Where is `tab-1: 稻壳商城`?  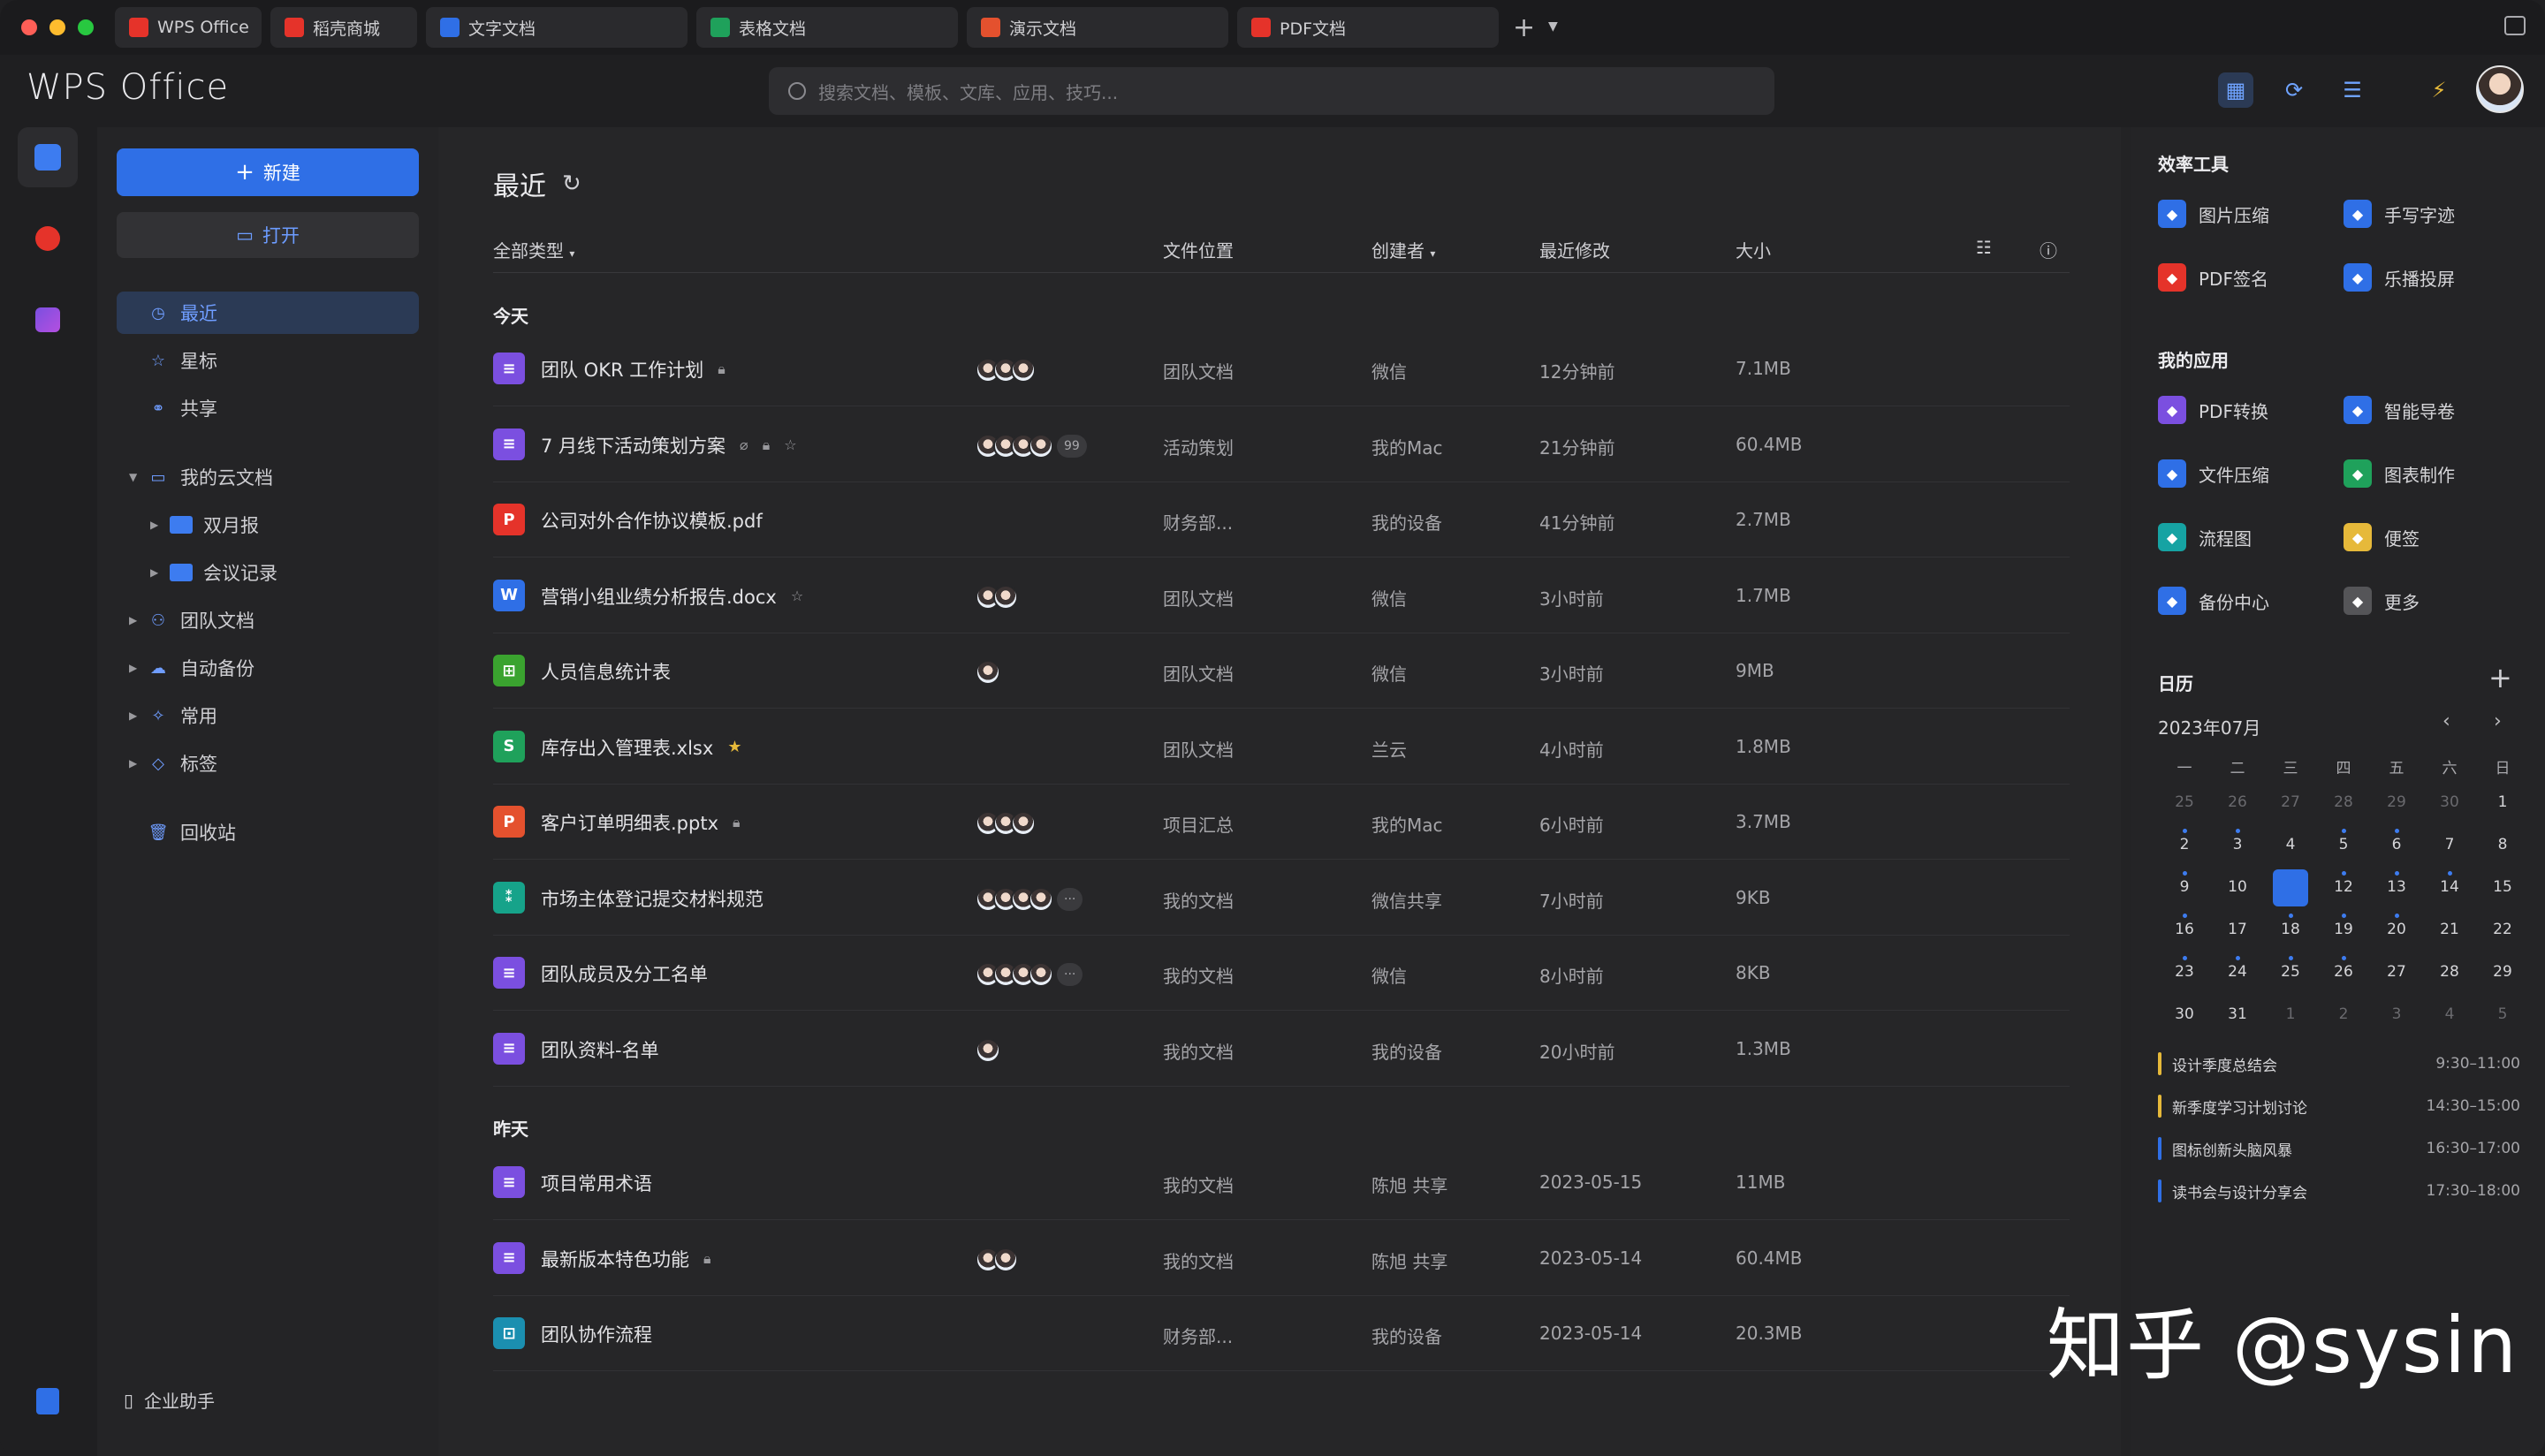
tab-1: 稻壳商城 is located at coordinates (343, 27).